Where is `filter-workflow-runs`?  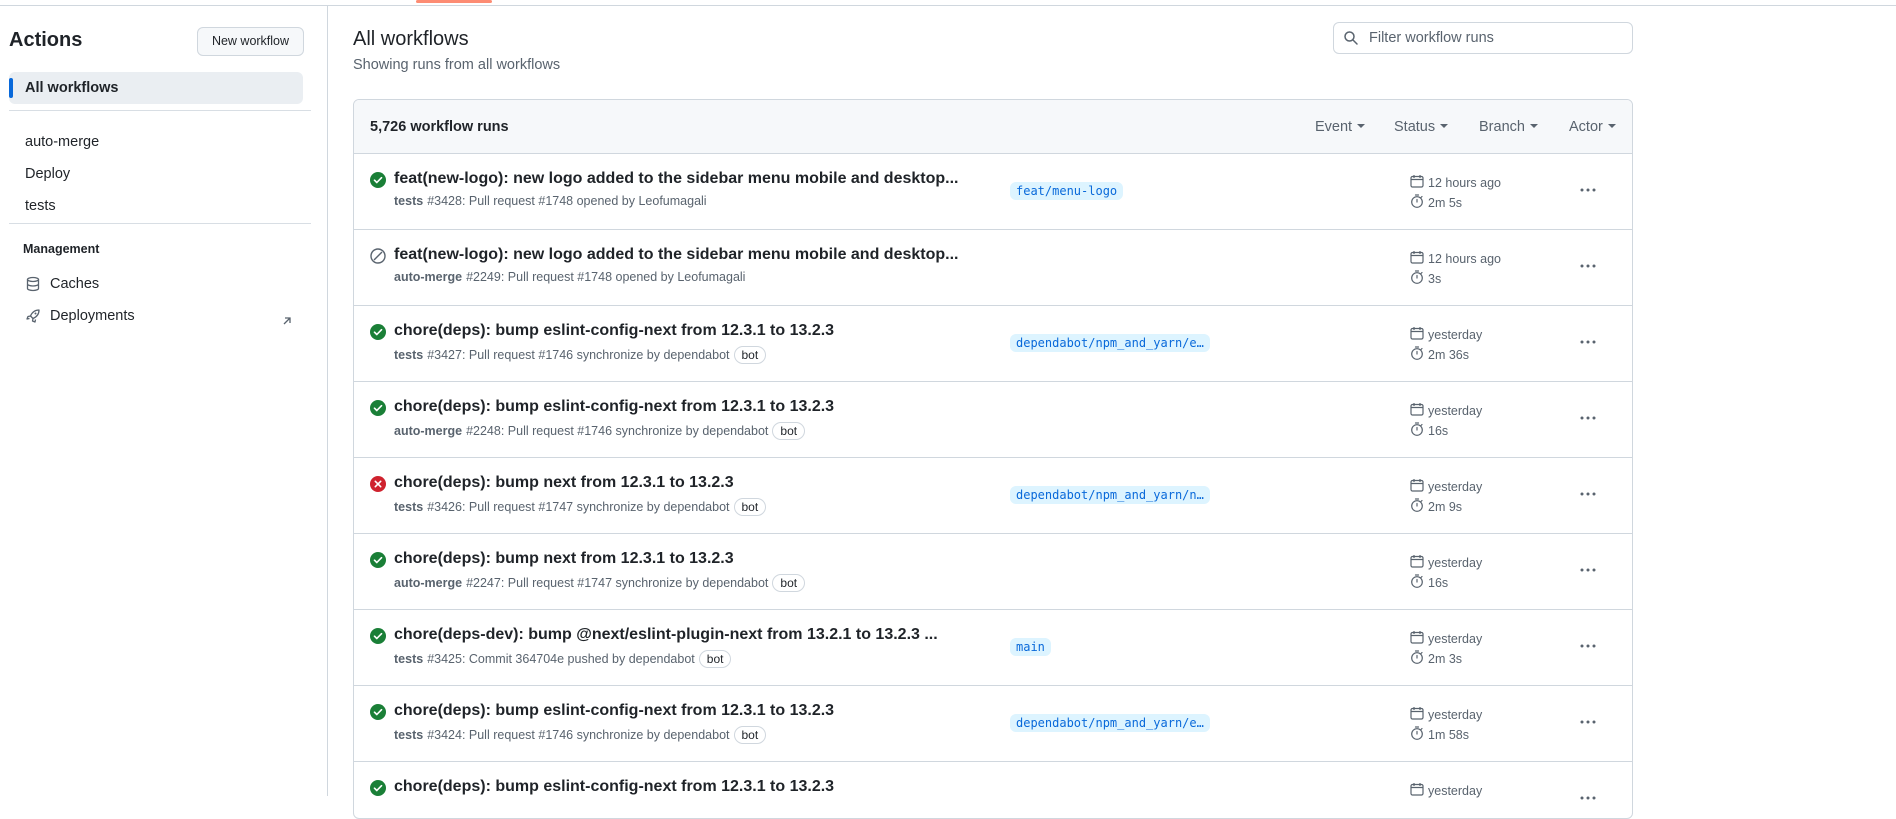 filter-workflow-runs is located at coordinates (1483, 38).